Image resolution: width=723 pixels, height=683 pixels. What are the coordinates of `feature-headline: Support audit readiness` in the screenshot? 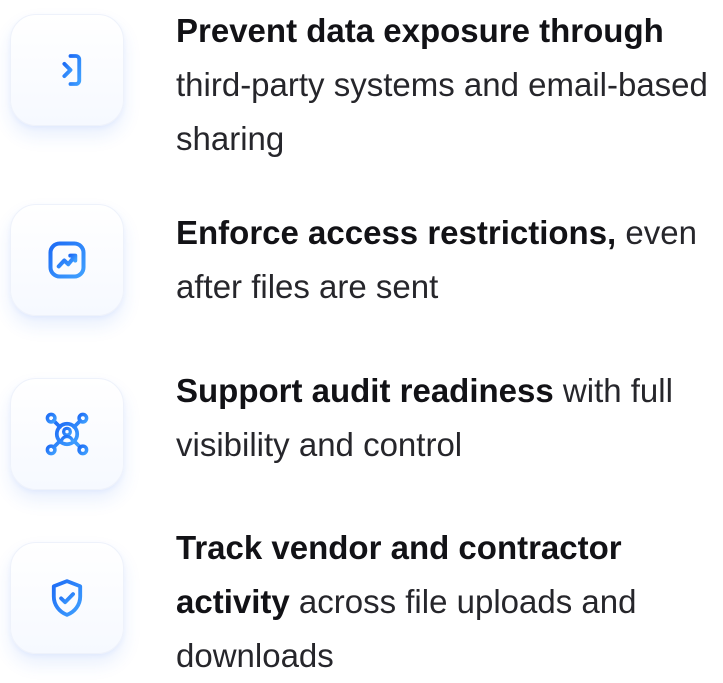 It's located at (365, 390).